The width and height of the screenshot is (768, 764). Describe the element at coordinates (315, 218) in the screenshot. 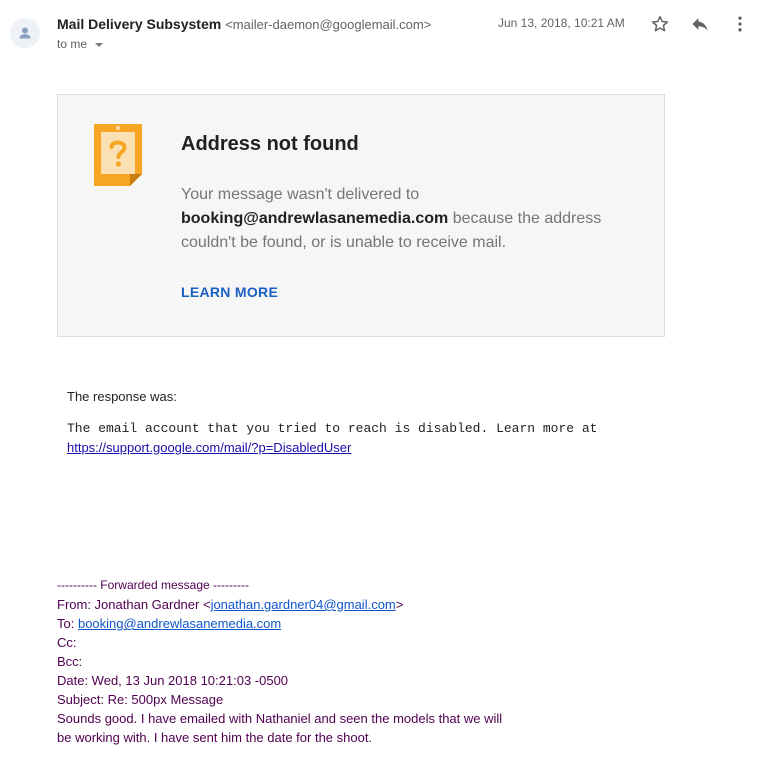

I see `bounce-address: booking@andrewlasanemedia.com` at that location.